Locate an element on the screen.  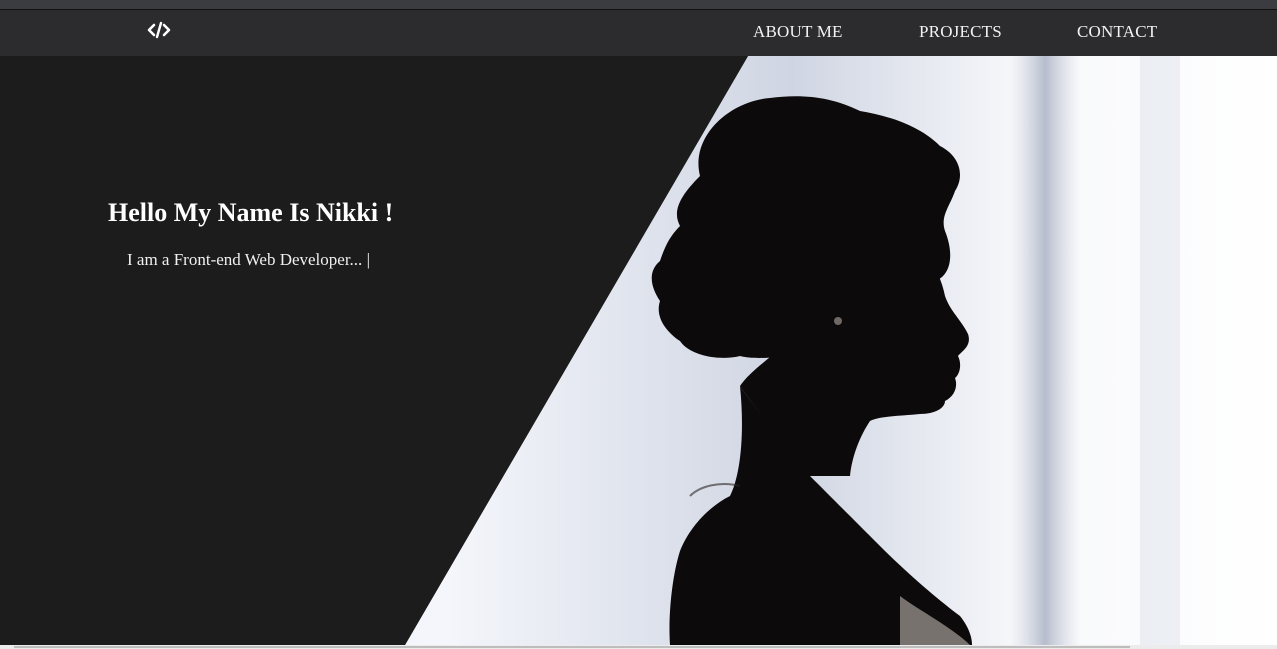
hero-subtitle: I am a Front-end Web Developer... | is located at coordinates (248, 260).